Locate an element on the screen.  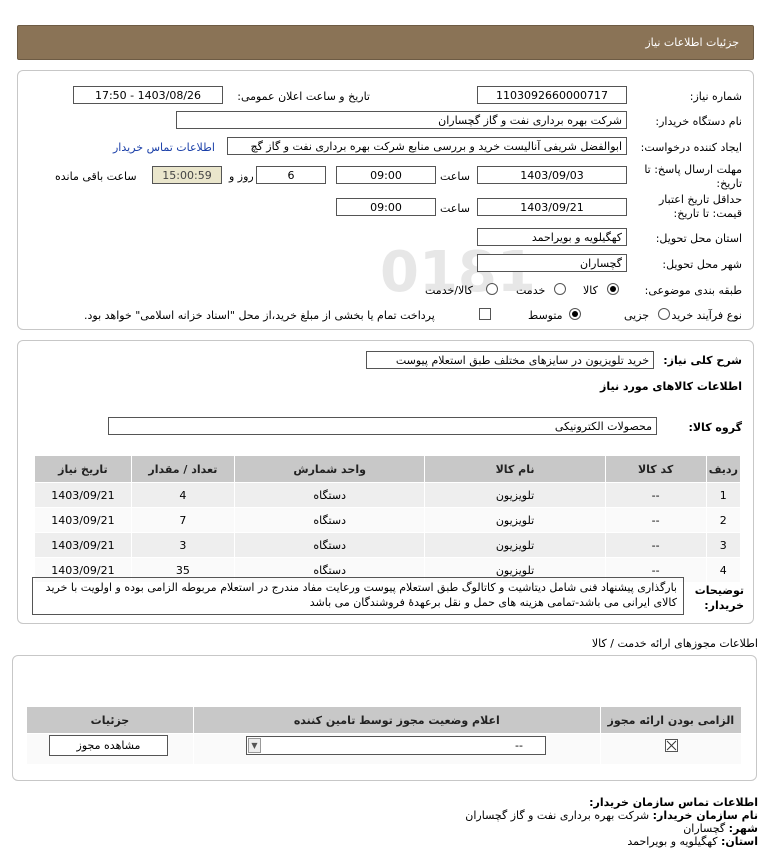
category-radio-goods is located at coordinates (613, 289).